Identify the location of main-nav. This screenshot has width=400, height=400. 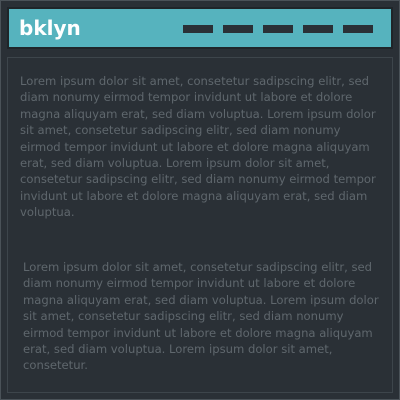
(278, 29).